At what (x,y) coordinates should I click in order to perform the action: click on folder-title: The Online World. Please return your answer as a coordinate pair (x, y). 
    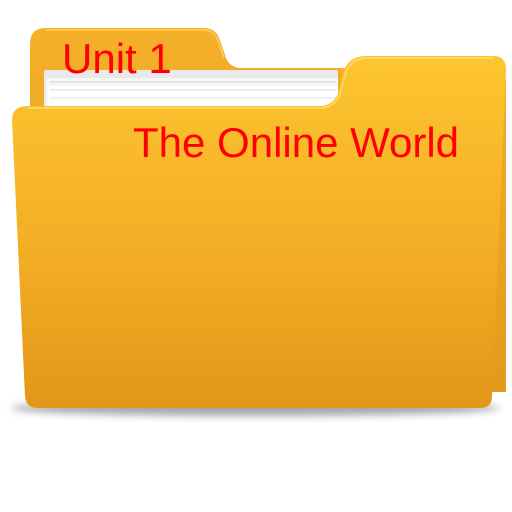
    Looking at the image, I should click on (296, 142).